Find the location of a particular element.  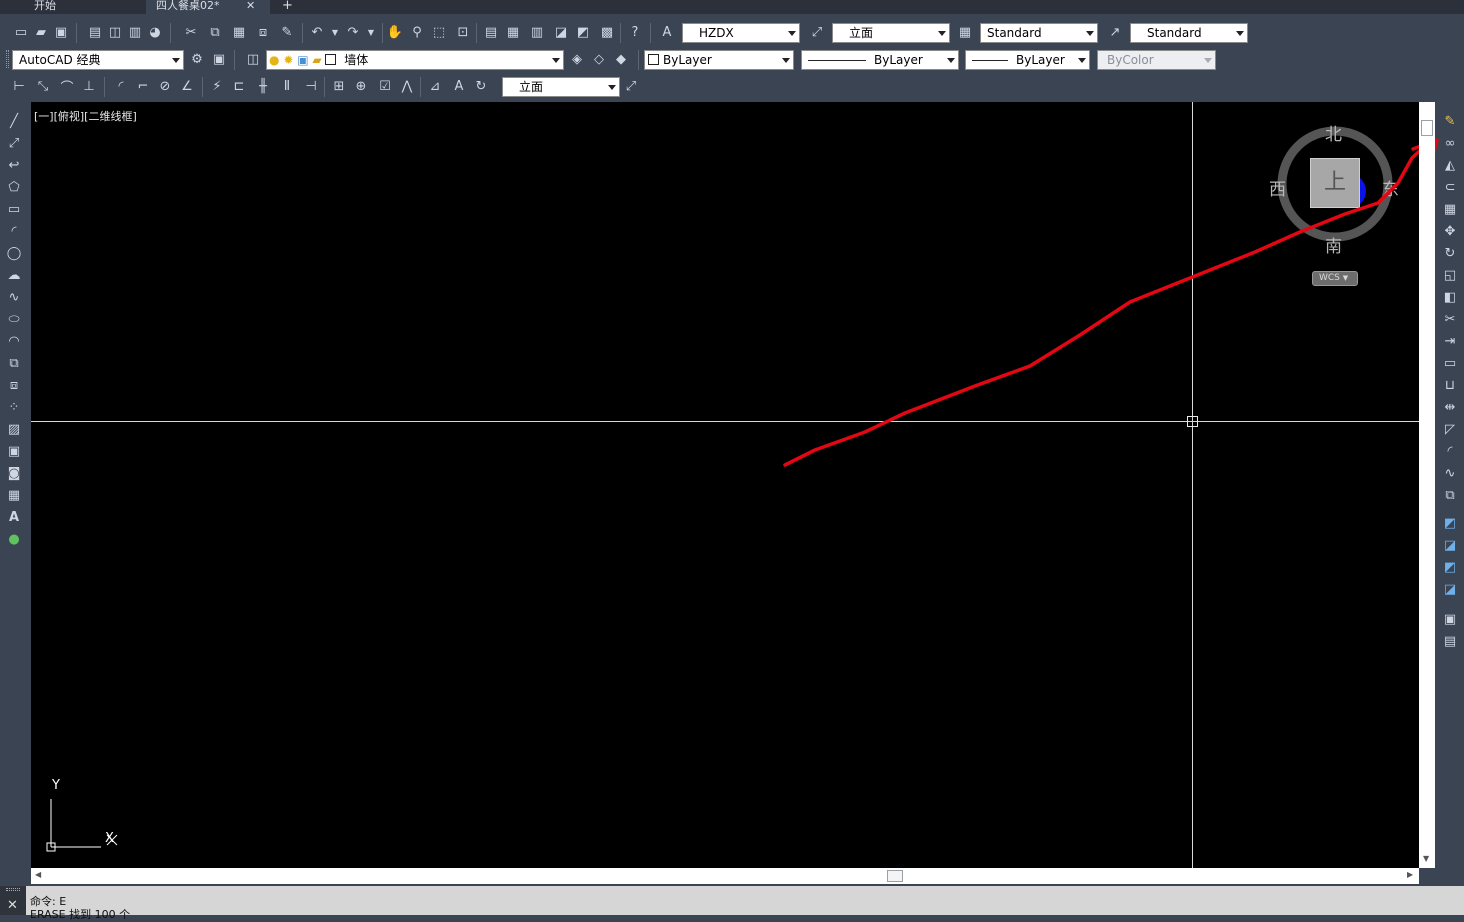

make-current-layer-icon: ◈ is located at coordinates (577, 59).